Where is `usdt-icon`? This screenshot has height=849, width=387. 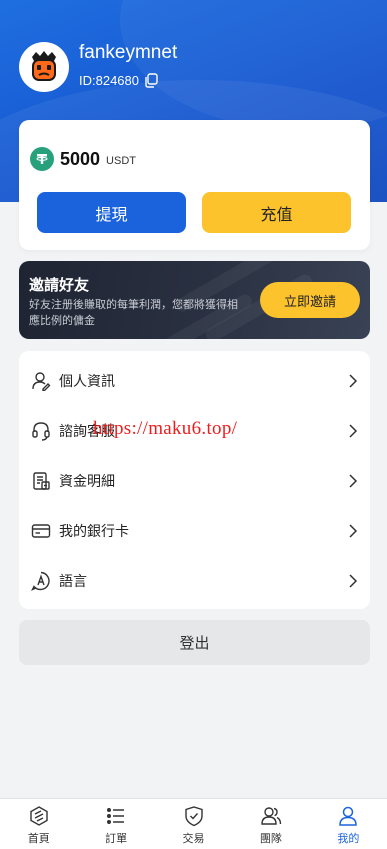 usdt-icon is located at coordinates (42, 159).